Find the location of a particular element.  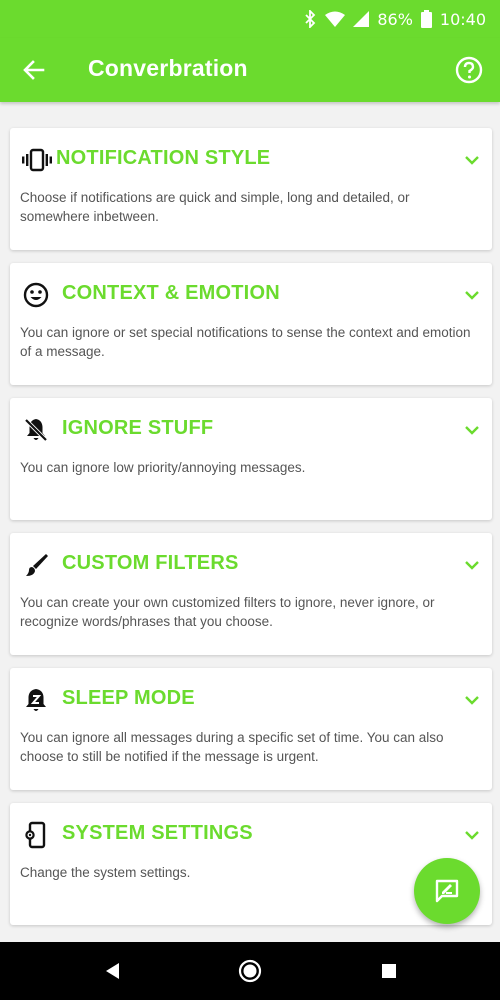

brush-icon is located at coordinates (36, 565).